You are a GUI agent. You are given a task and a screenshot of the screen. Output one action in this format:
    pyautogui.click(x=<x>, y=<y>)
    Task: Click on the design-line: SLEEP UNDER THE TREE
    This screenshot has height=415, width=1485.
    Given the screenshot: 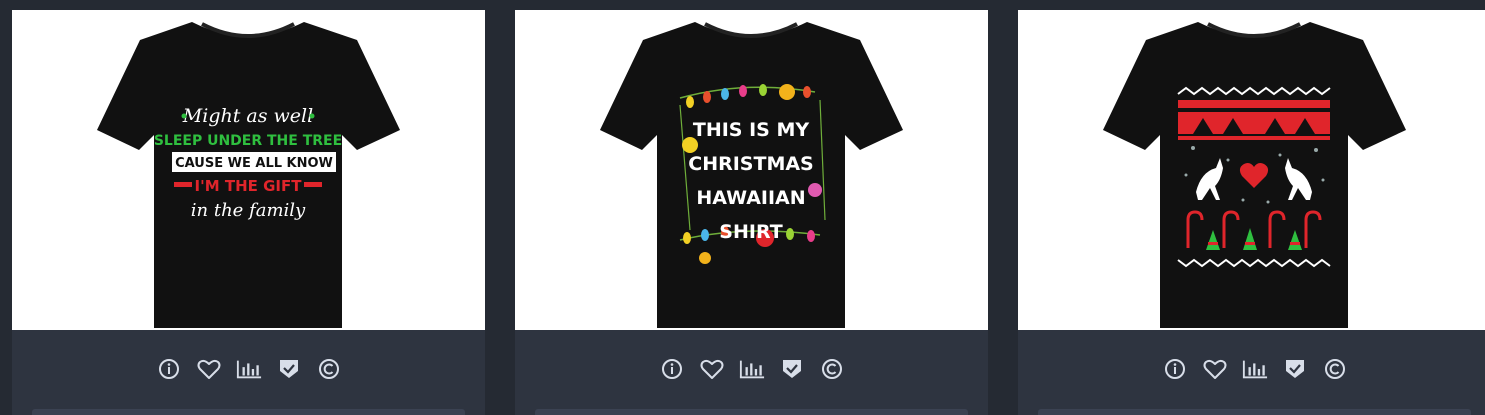 What is the action you would take?
    pyautogui.click(x=248, y=141)
    